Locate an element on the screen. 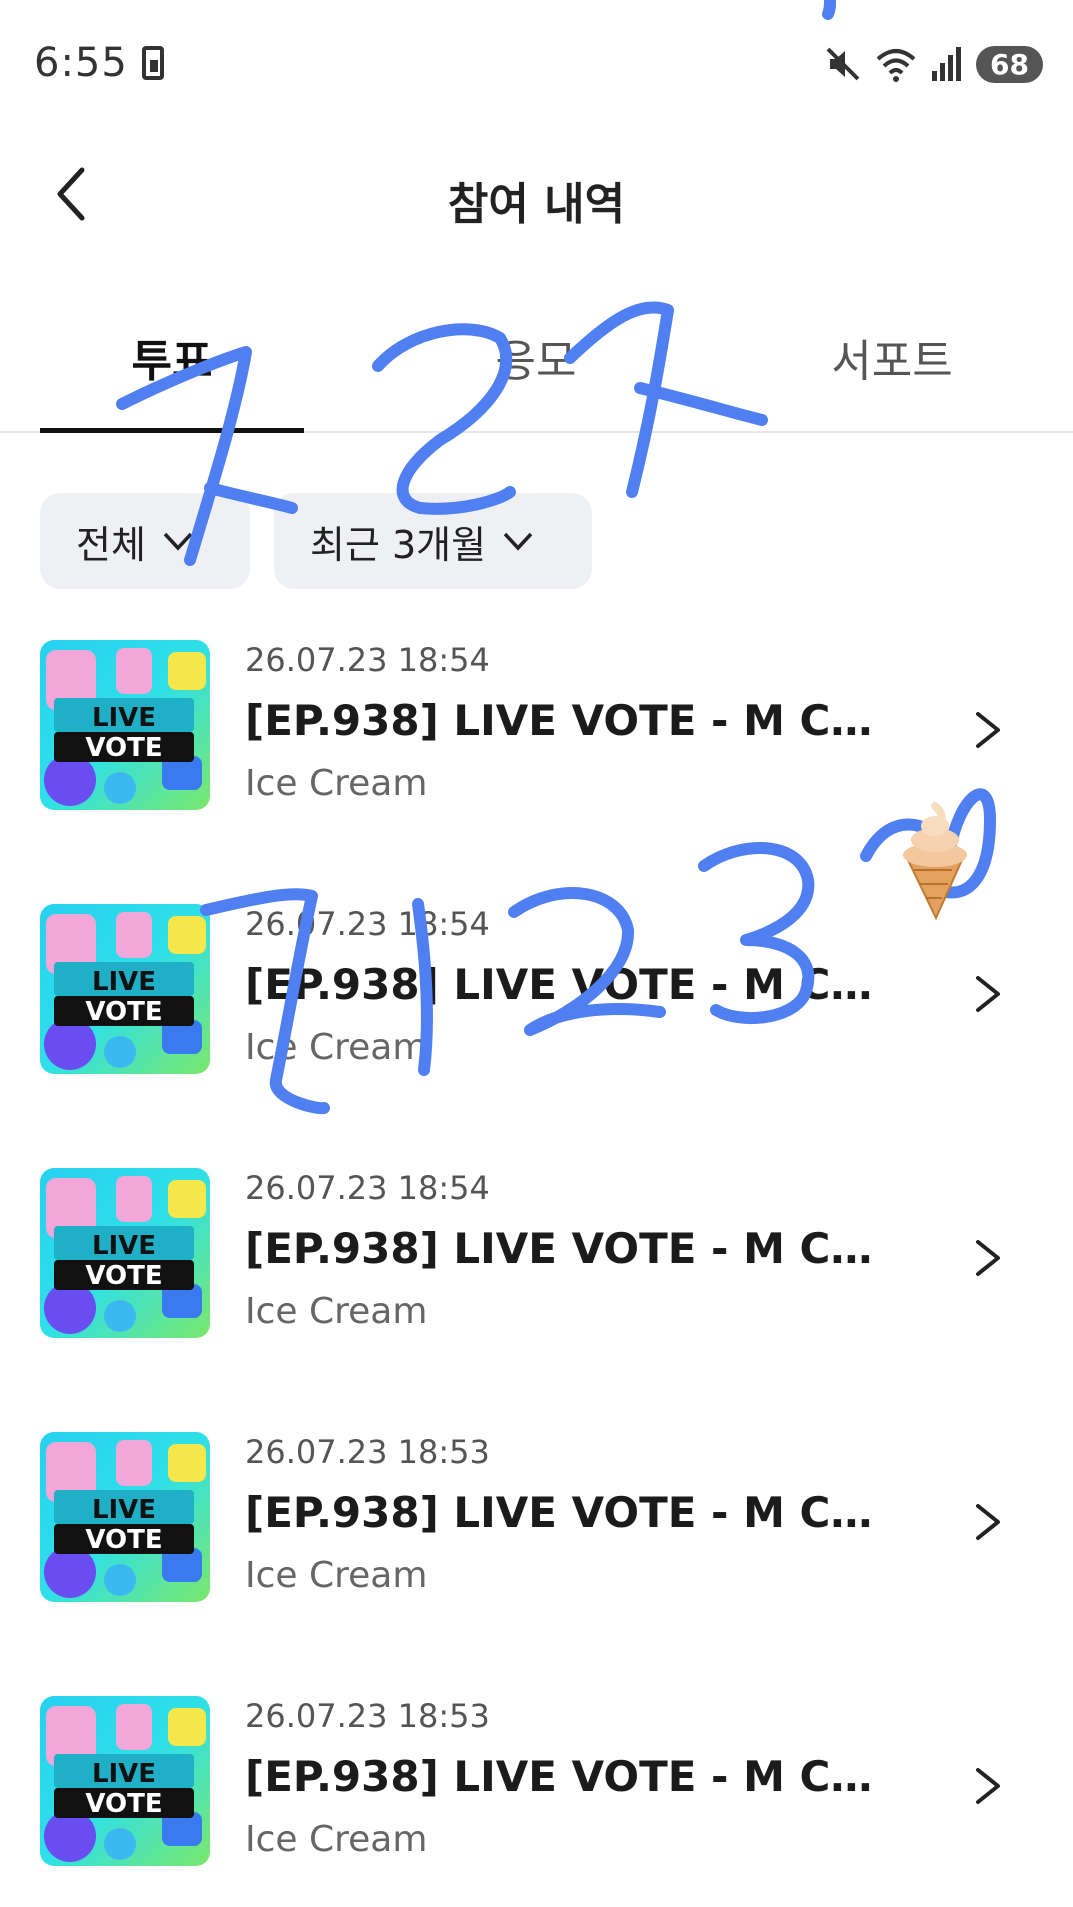 The height and width of the screenshot is (1907, 1073). status-icons: 68 is located at coordinates (933, 64).